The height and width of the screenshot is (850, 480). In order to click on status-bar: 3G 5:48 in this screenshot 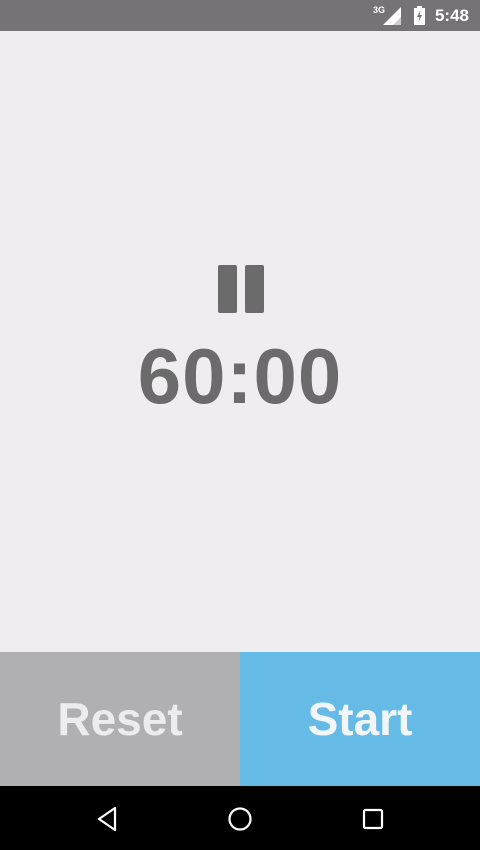, I will do `click(240, 15)`.